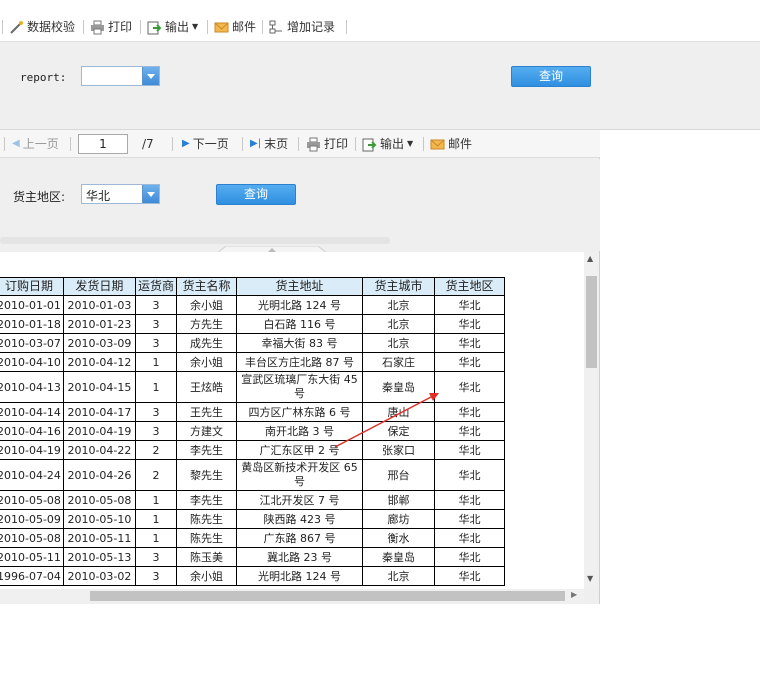 This screenshot has height=679, width=760. Describe the element at coordinates (398, 538) in the screenshot. I see `table-cell: 衡水` at that location.